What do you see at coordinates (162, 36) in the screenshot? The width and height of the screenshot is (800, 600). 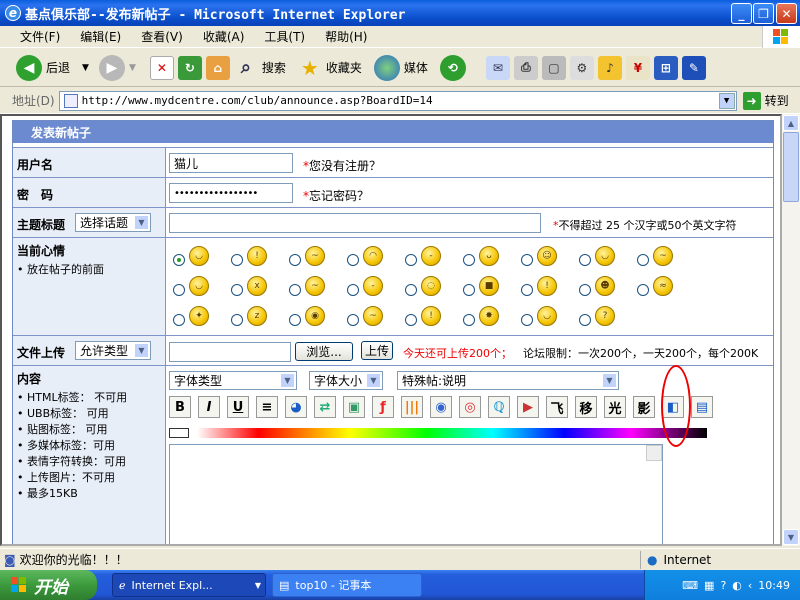 I see `menu-view: 查看(V)` at bounding box center [162, 36].